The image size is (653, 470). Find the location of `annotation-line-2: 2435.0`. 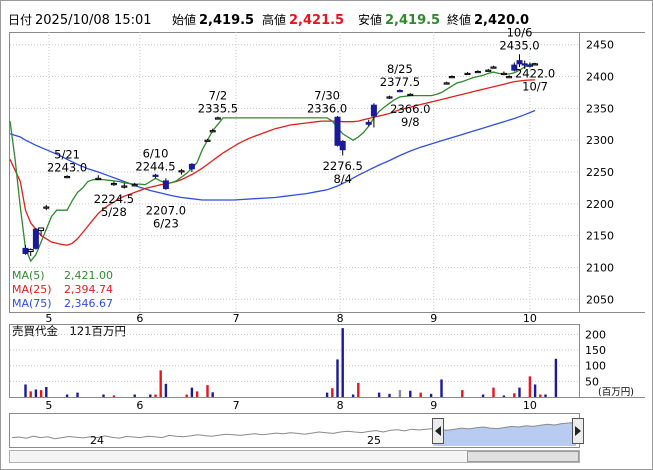

annotation-line-2: 2435.0 is located at coordinates (519, 45).